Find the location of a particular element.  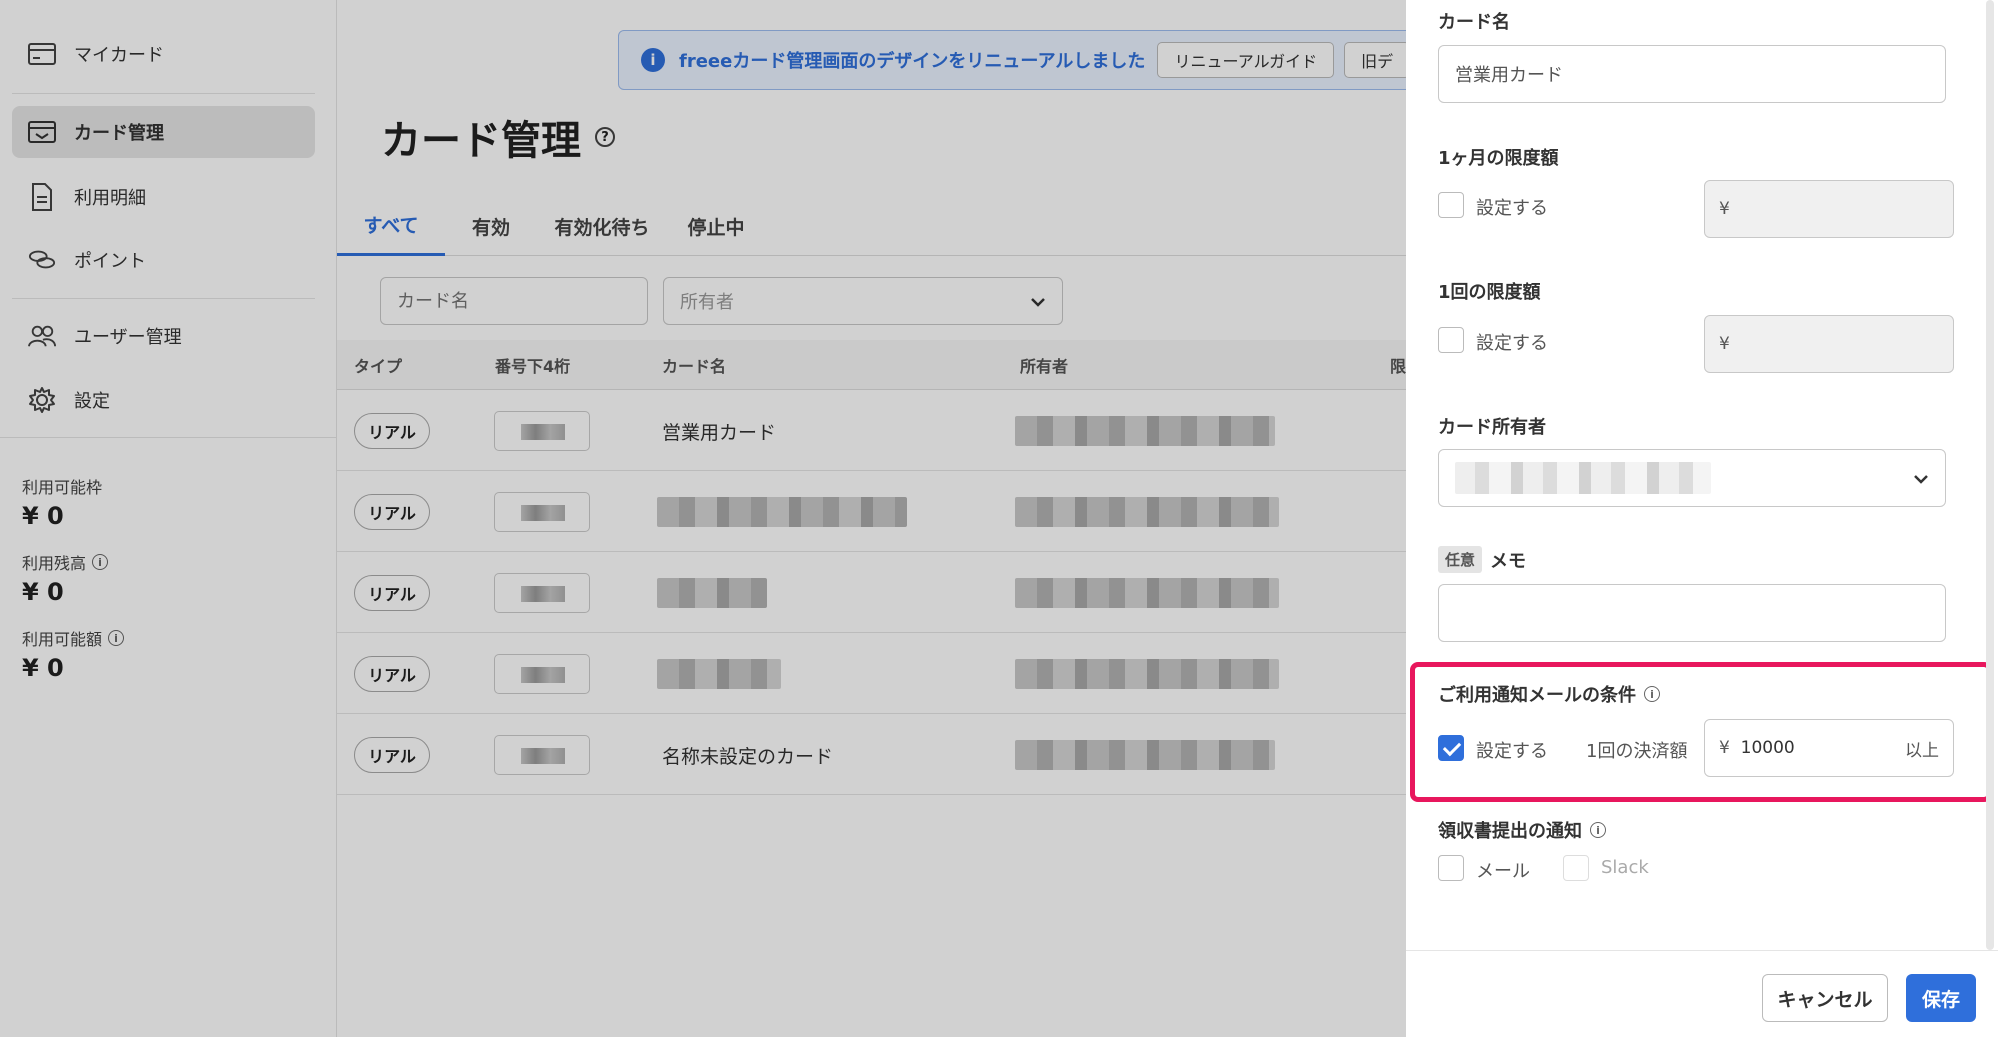

save-button: 保存 is located at coordinates (1941, 998).